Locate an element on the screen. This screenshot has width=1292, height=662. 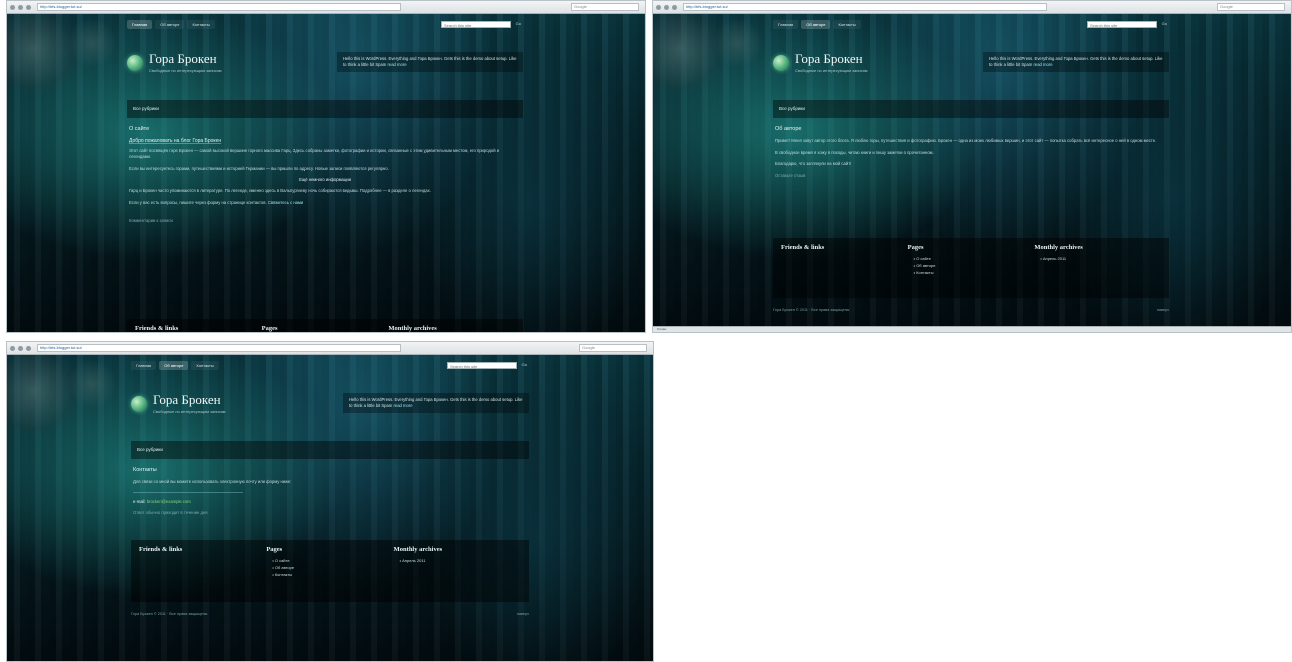
contact-link: Свяжитесь с нами is located at coordinates (285, 202).